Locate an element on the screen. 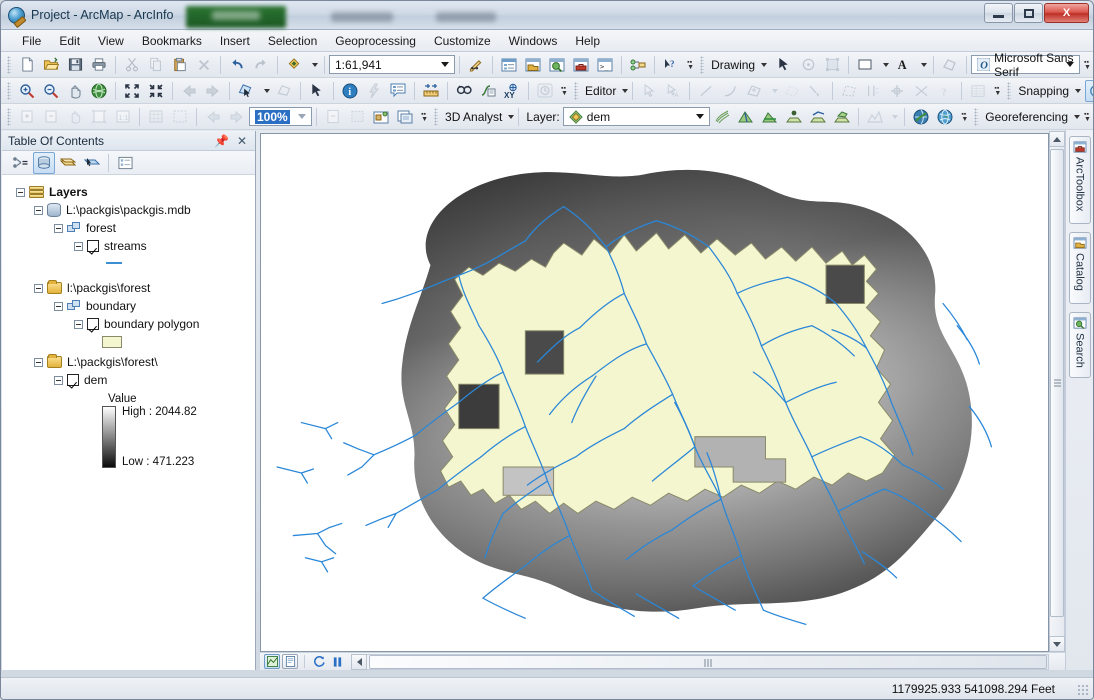 The height and width of the screenshot is (700, 1094). maximize-button is located at coordinates (1028, 13).